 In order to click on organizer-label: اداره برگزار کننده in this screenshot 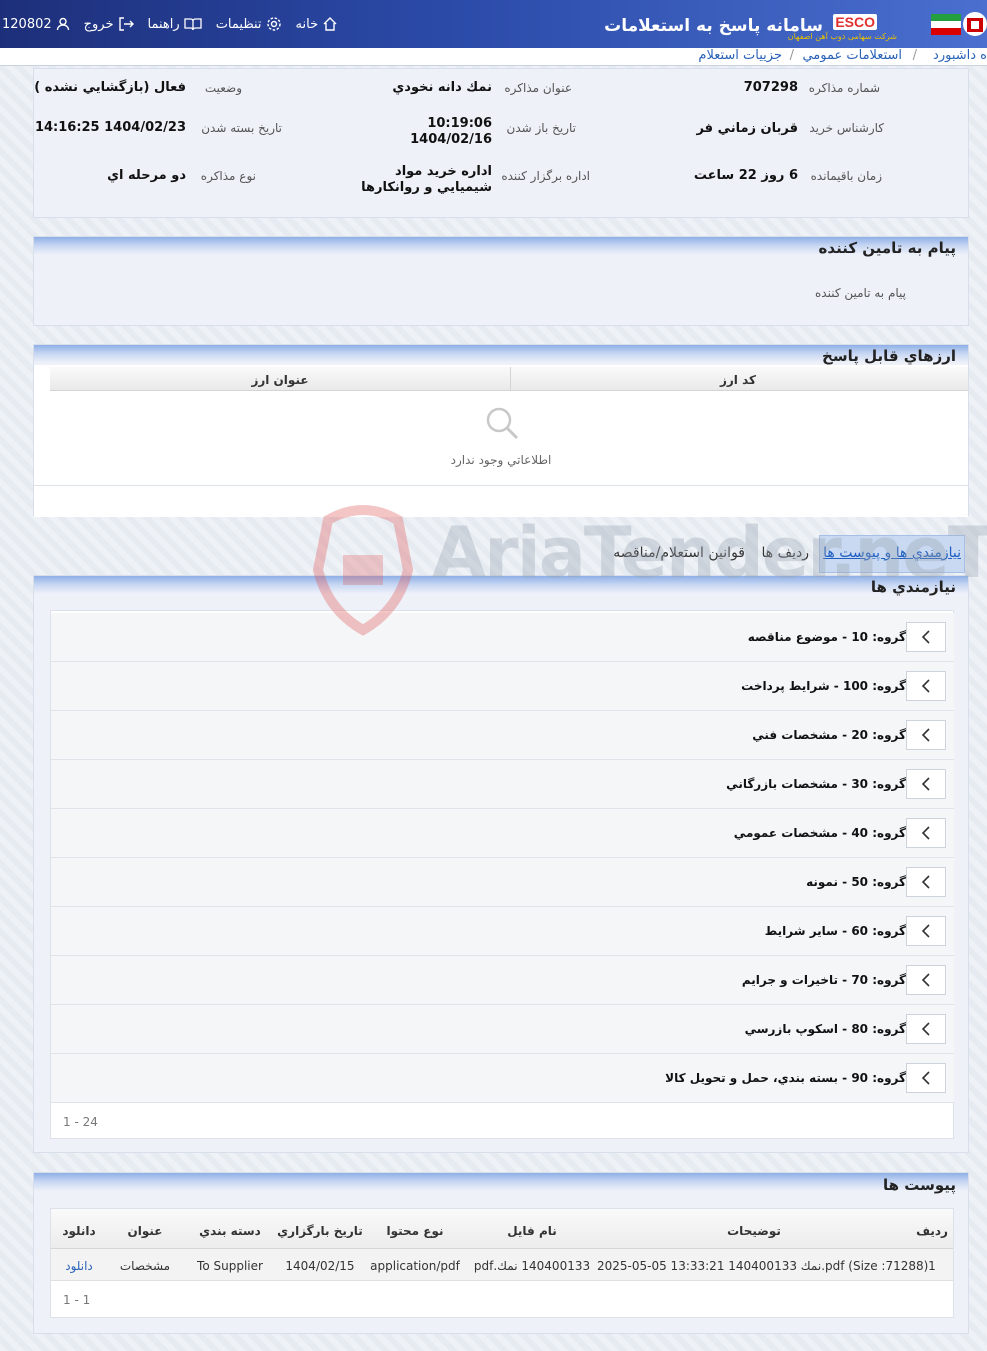, I will do `click(545, 176)`.